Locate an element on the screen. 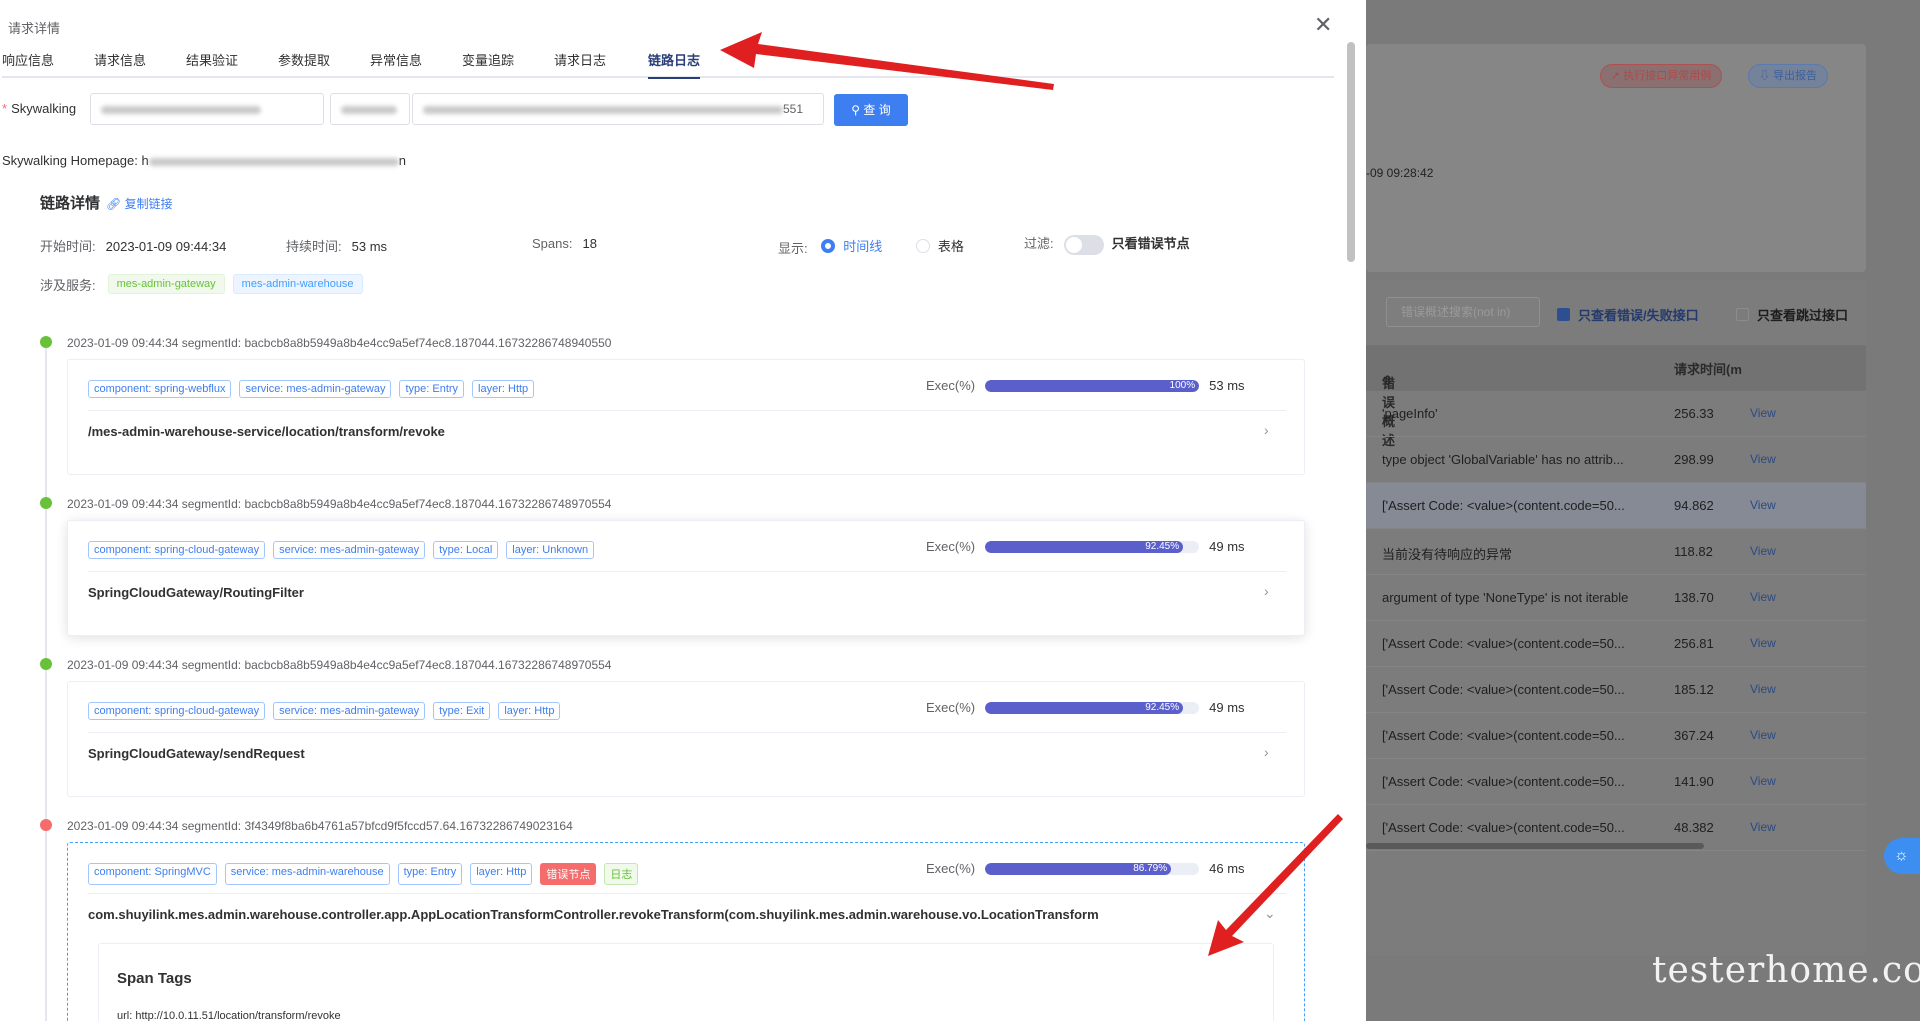  radio-table: 表格 is located at coordinates (939, 245).